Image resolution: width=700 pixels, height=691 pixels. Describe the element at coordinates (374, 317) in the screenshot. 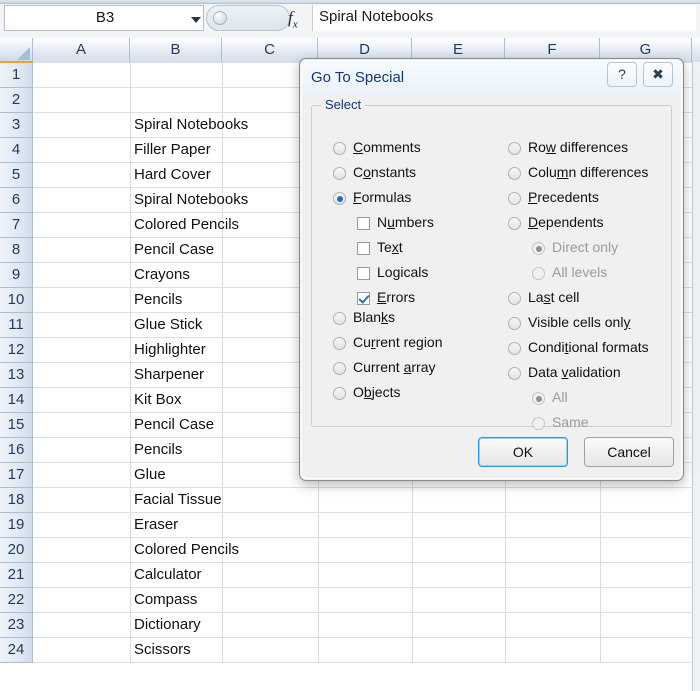

I see `option-blanks-label: Blanks` at that location.